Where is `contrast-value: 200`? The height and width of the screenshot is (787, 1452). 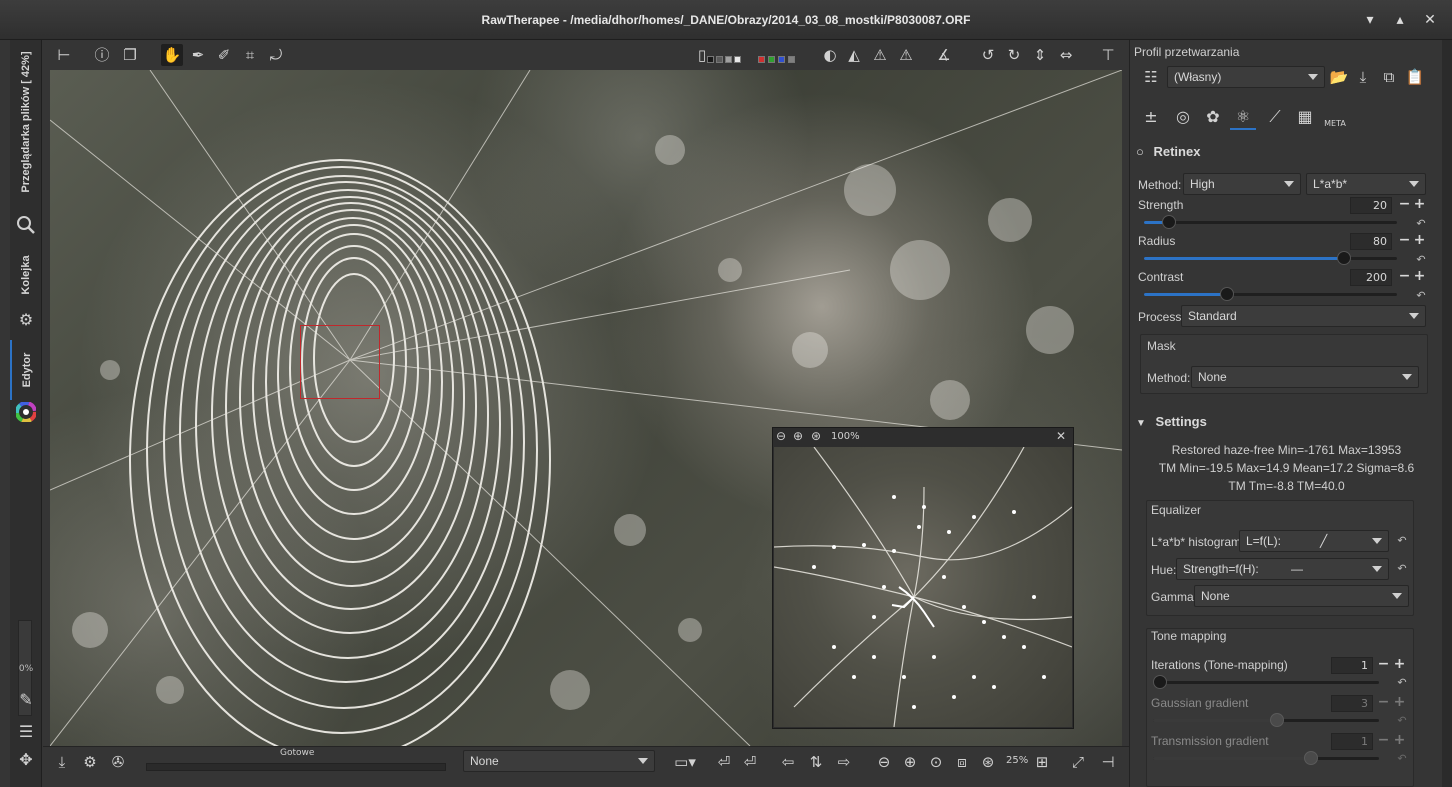 contrast-value: 200 is located at coordinates (1371, 277).